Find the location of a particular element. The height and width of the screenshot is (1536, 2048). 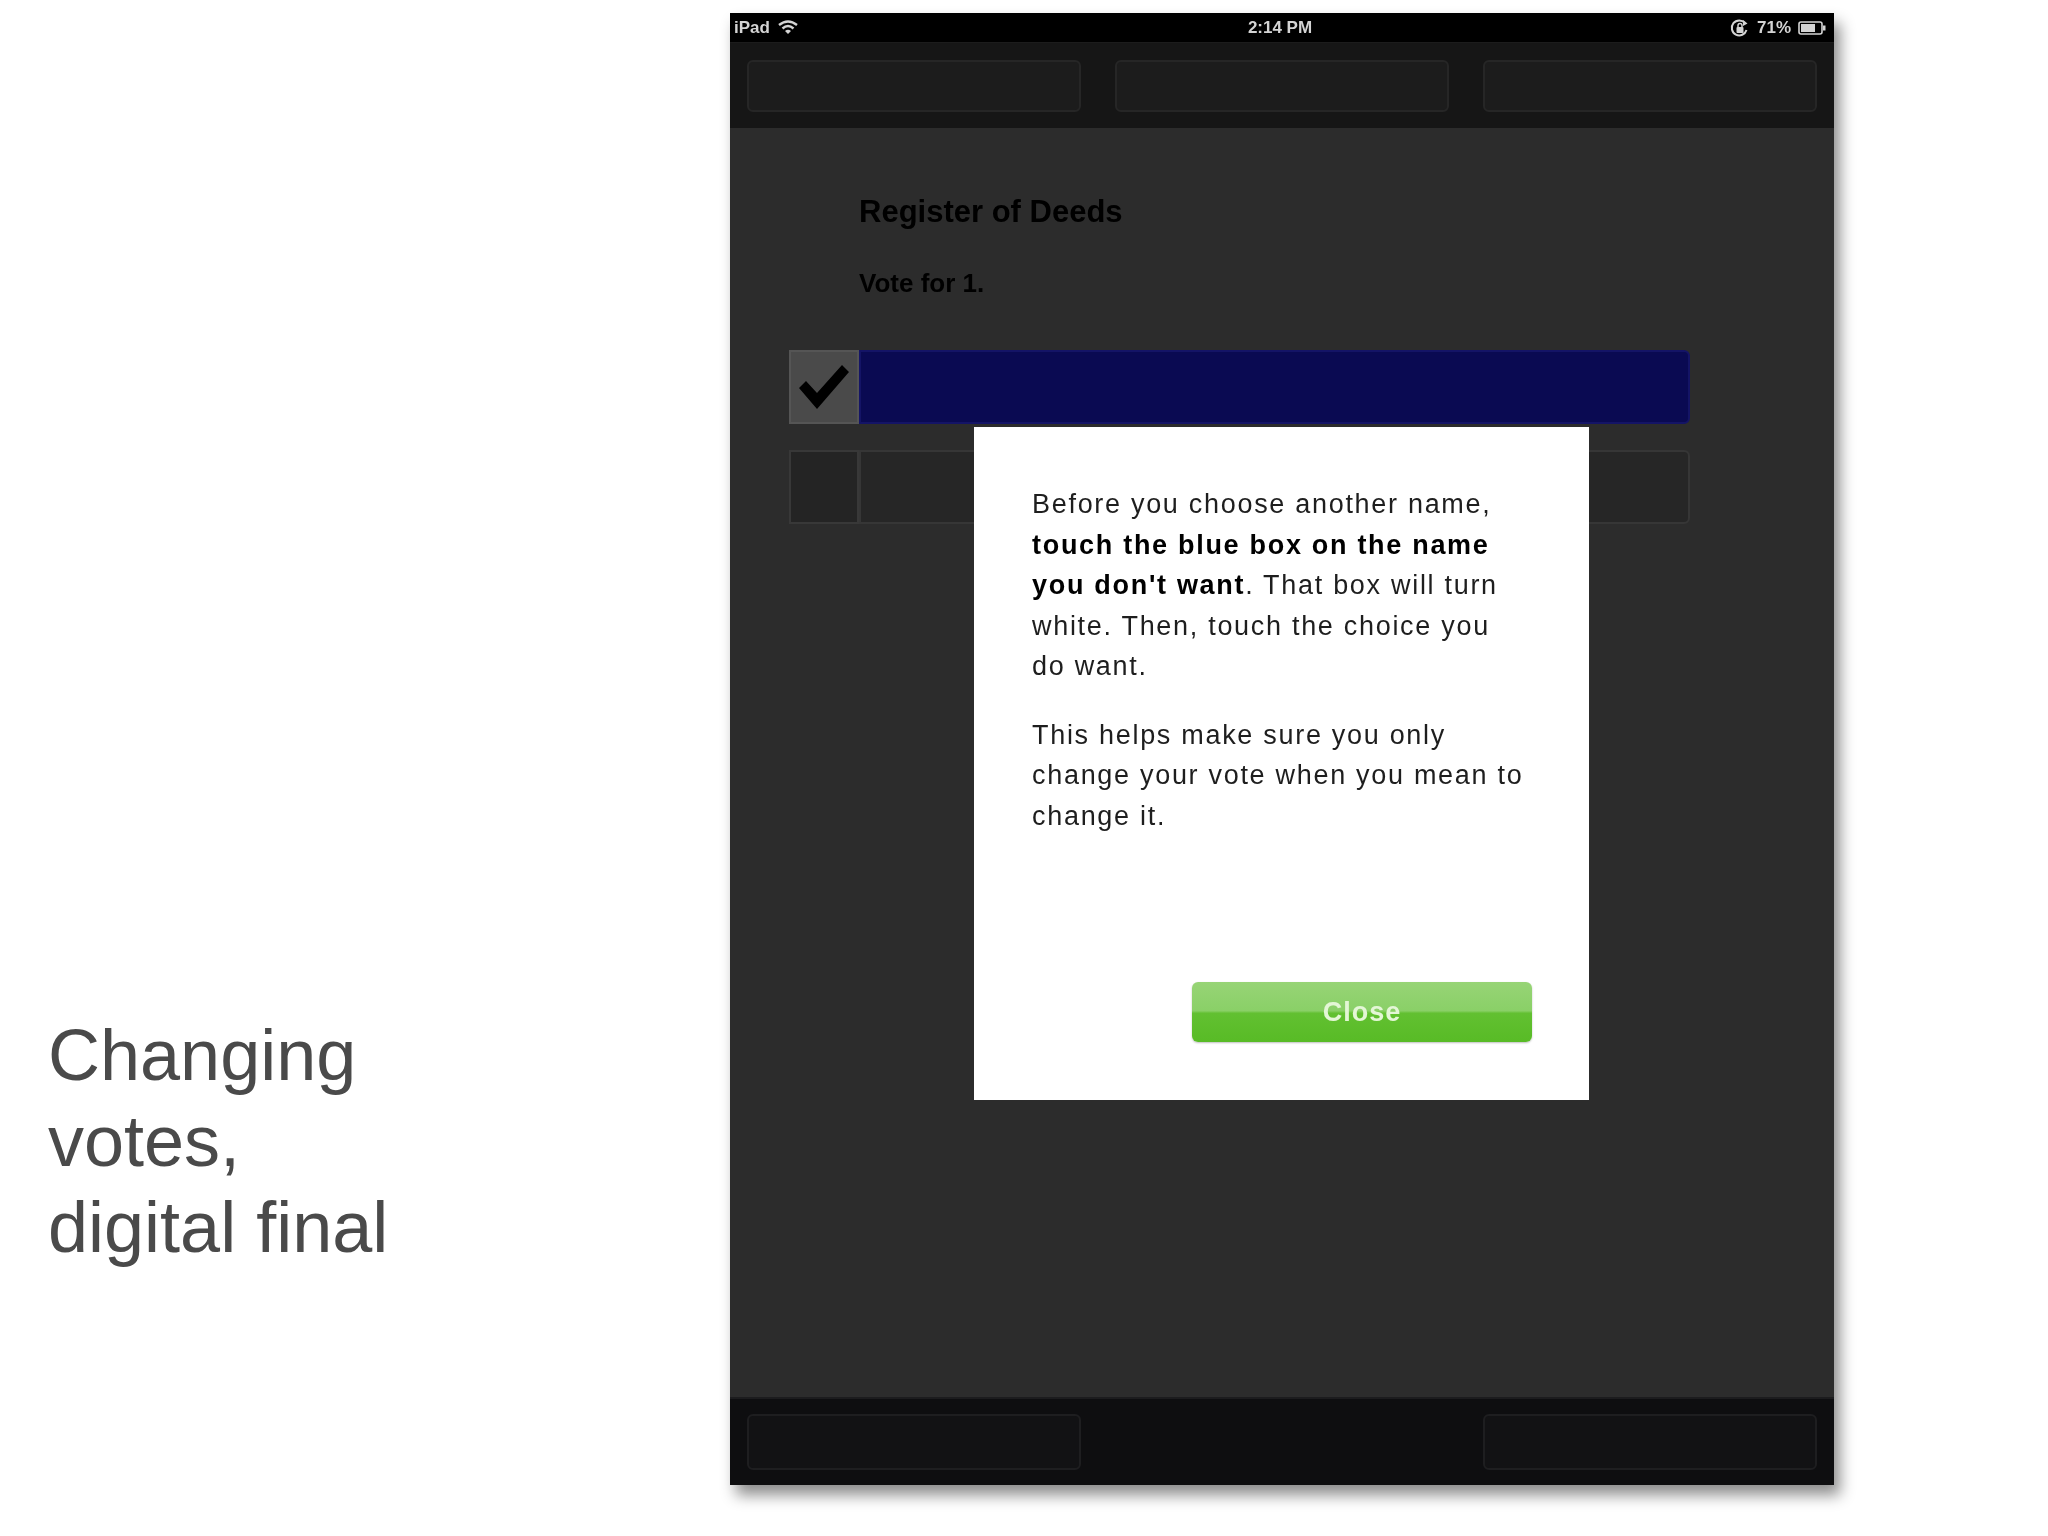

wifi-icon is located at coordinates (787, 27).